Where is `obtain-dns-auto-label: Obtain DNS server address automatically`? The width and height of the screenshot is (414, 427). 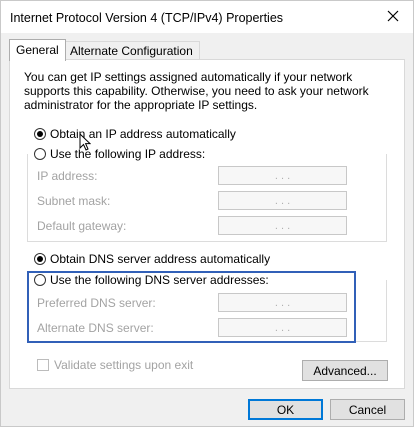 obtain-dns-auto-label: Obtain DNS server address automatically is located at coordinates (160, 259).